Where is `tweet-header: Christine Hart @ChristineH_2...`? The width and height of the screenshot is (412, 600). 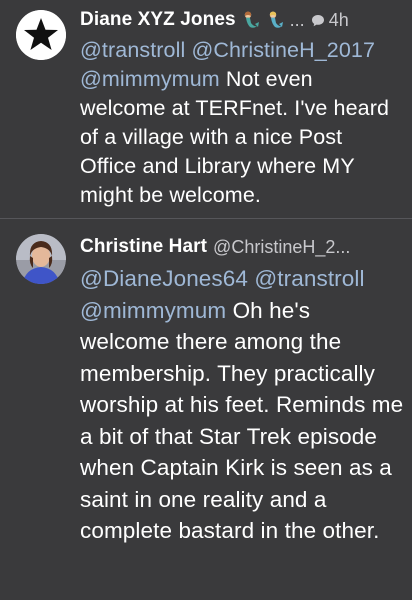 tweet-header: Christine Hart @ChristineH_2... is located at coordinates (242, 247).